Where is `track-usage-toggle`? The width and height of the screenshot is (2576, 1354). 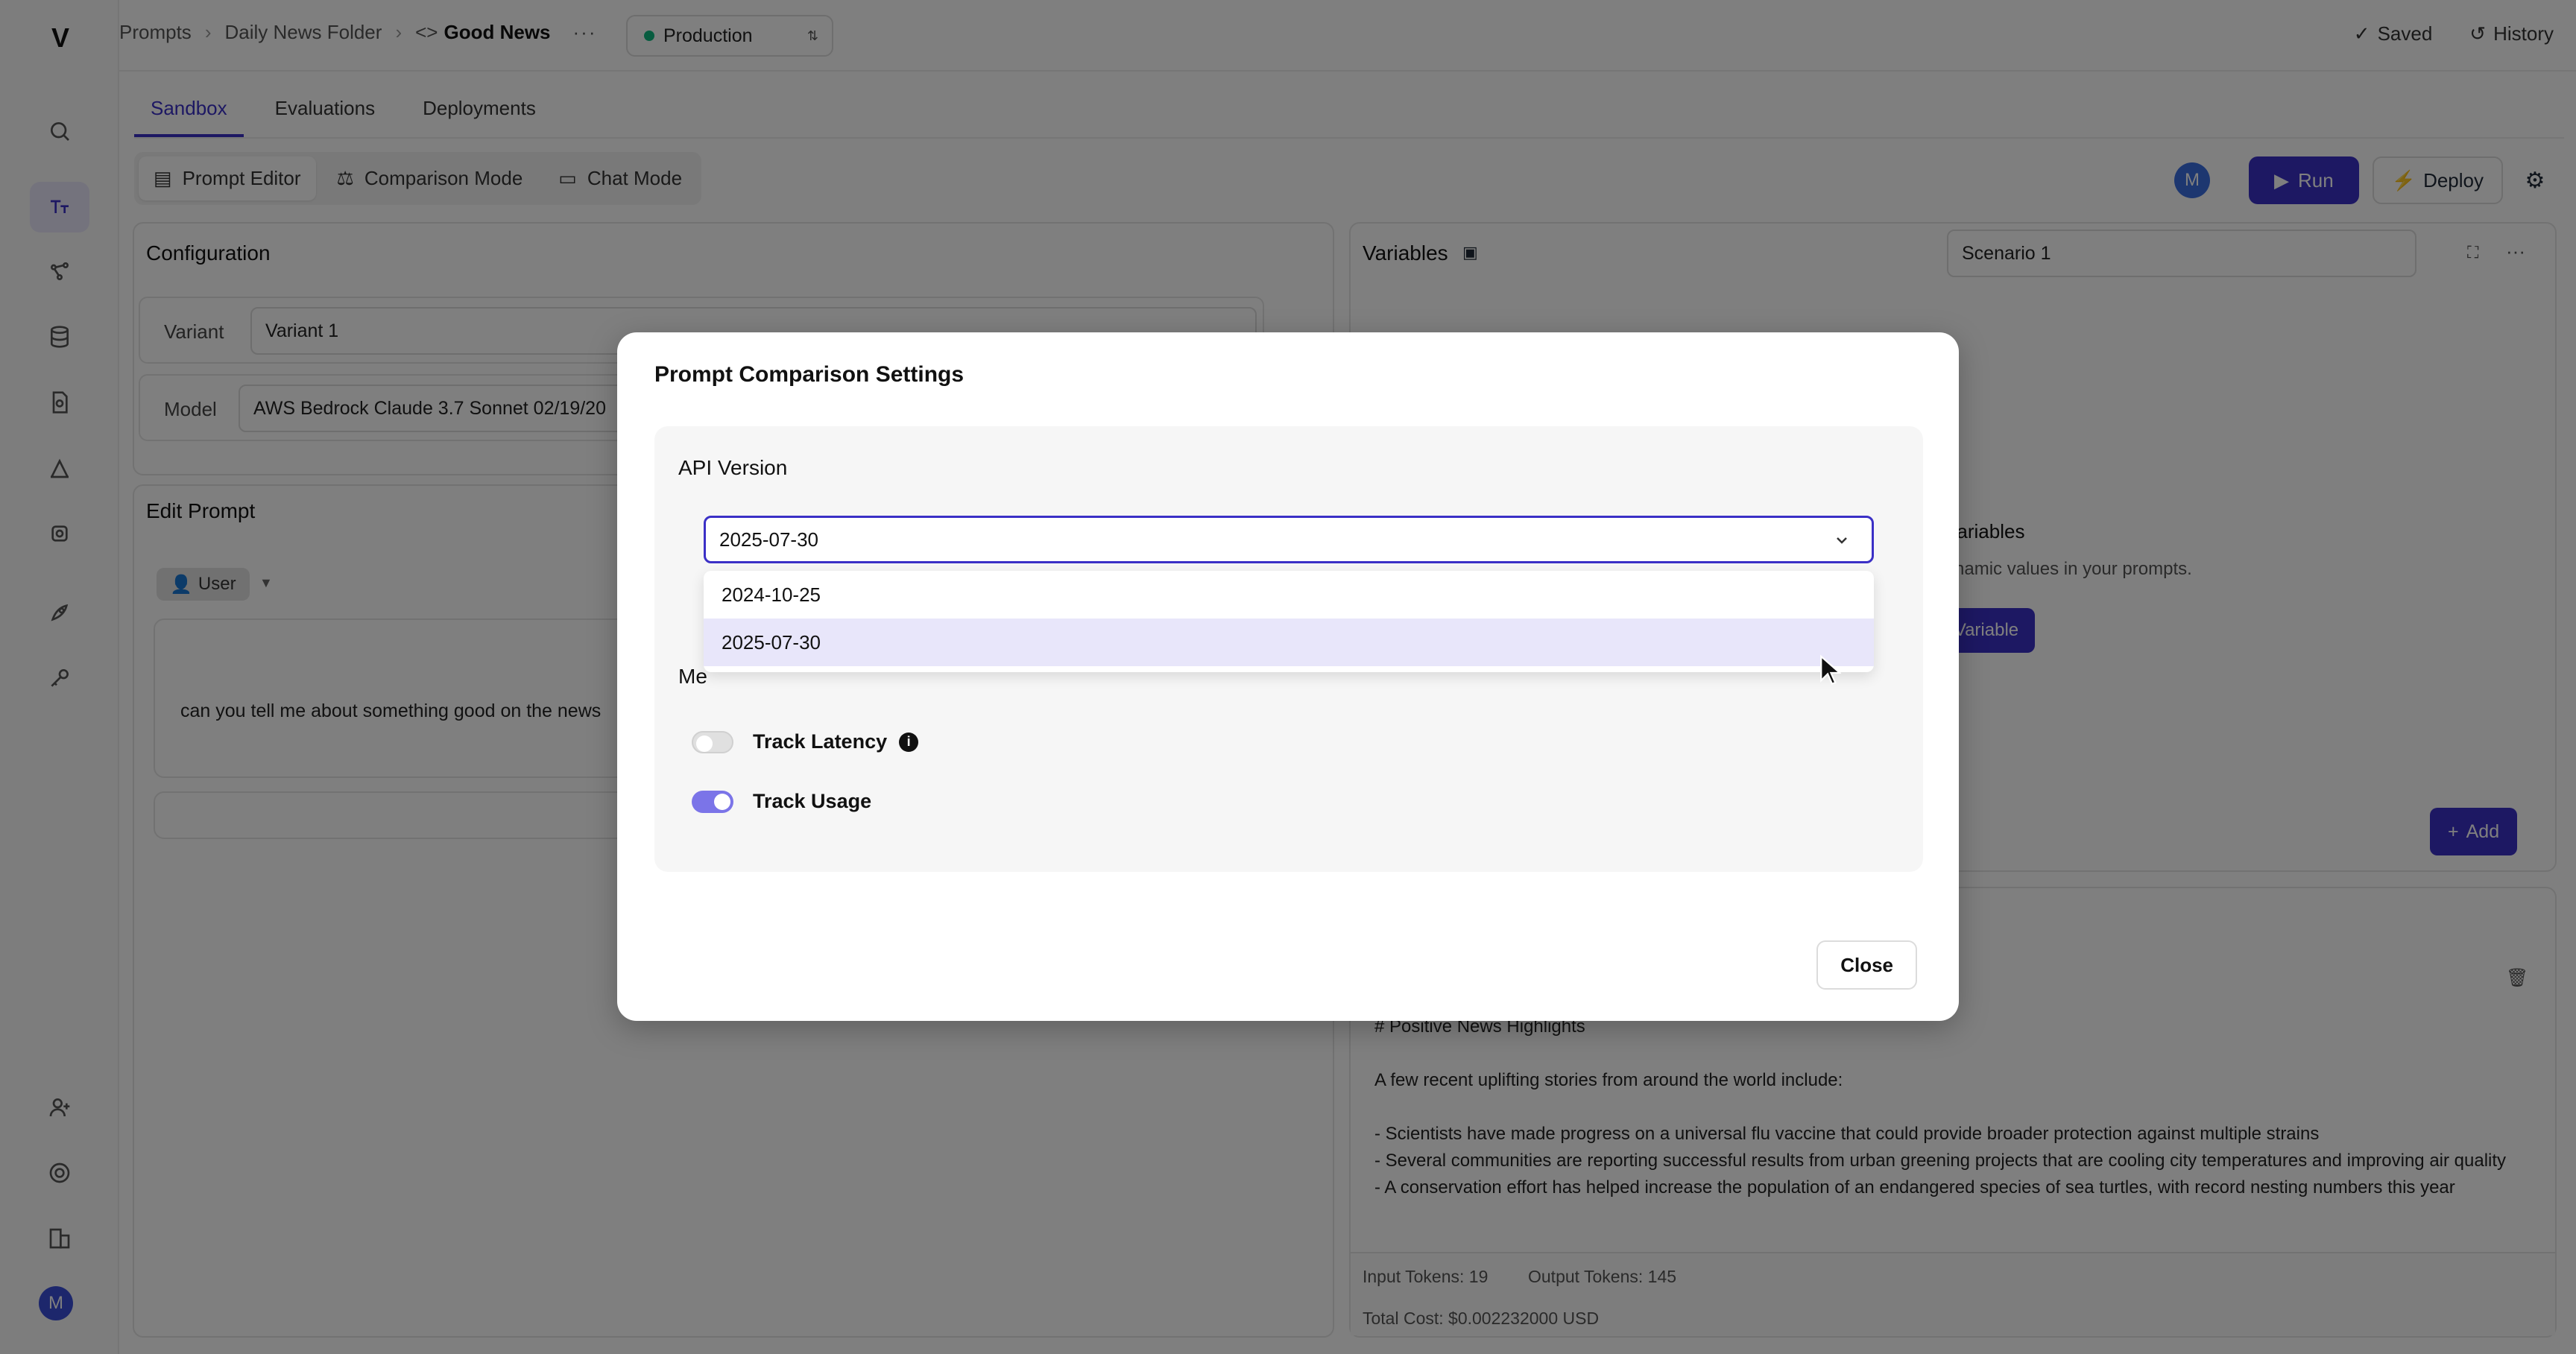 track-usage-toggle is located at coordinates (712, 801).